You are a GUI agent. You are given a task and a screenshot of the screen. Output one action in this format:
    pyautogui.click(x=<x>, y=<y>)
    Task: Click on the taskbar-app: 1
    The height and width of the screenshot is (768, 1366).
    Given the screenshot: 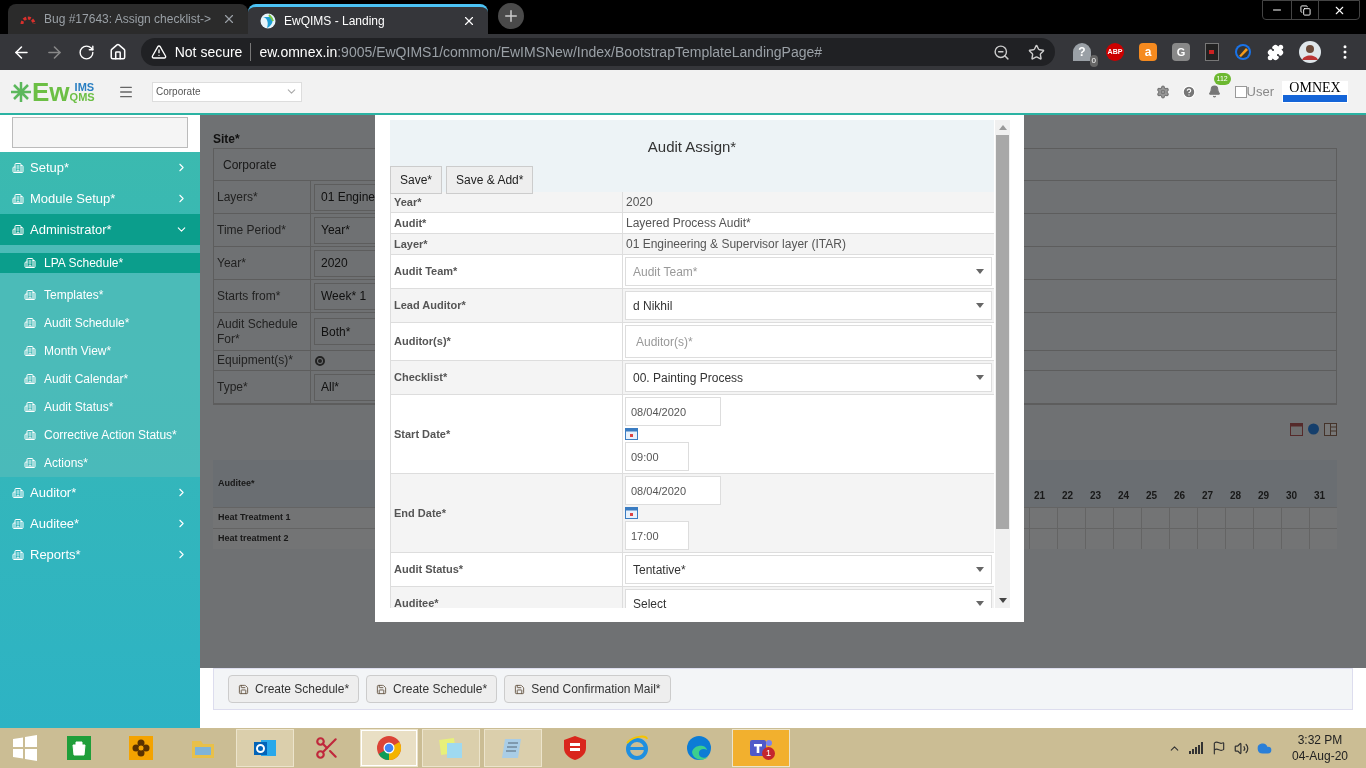 What is the action you would take?
    pyautogui.click(x=761, y=748)
    